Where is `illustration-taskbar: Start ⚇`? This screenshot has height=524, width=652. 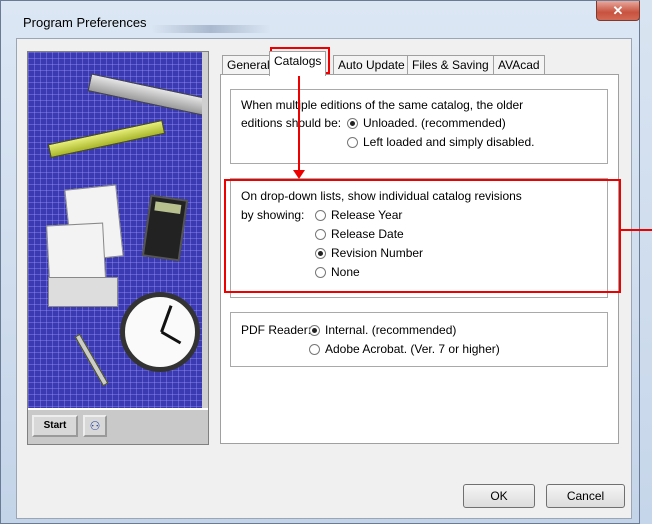 illustration-taskbar: Start ⚇ is located at coordinates (118, 426).